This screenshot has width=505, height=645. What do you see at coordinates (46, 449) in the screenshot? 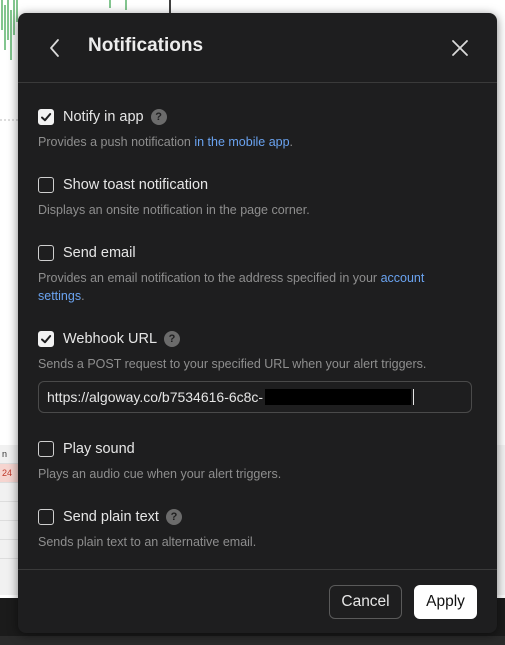
I see `play-sound-checkbox` at bounding box center [46, 449].